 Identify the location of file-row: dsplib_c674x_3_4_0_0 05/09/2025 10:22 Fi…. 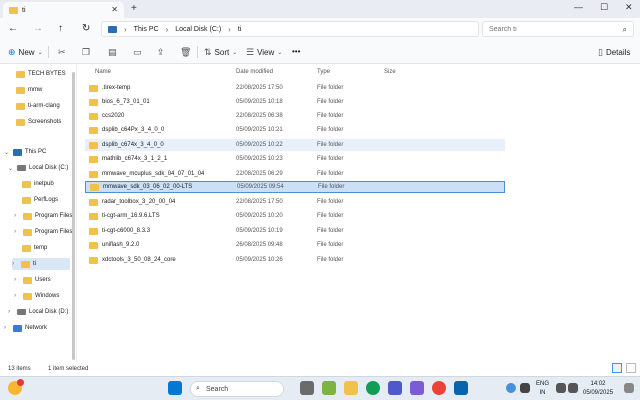
(295, 145).